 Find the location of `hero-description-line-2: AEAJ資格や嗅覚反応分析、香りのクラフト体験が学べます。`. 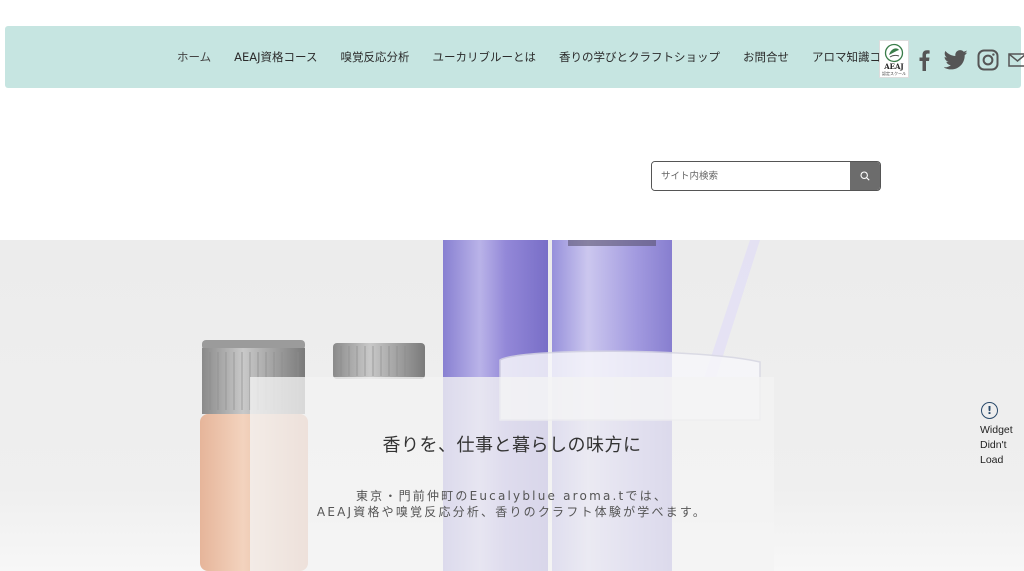

hero-description-line-2: AEAJ資格や嗅覚反応分析、香りのクラフト体験が学べます。 is located at coordinates (512, 512).